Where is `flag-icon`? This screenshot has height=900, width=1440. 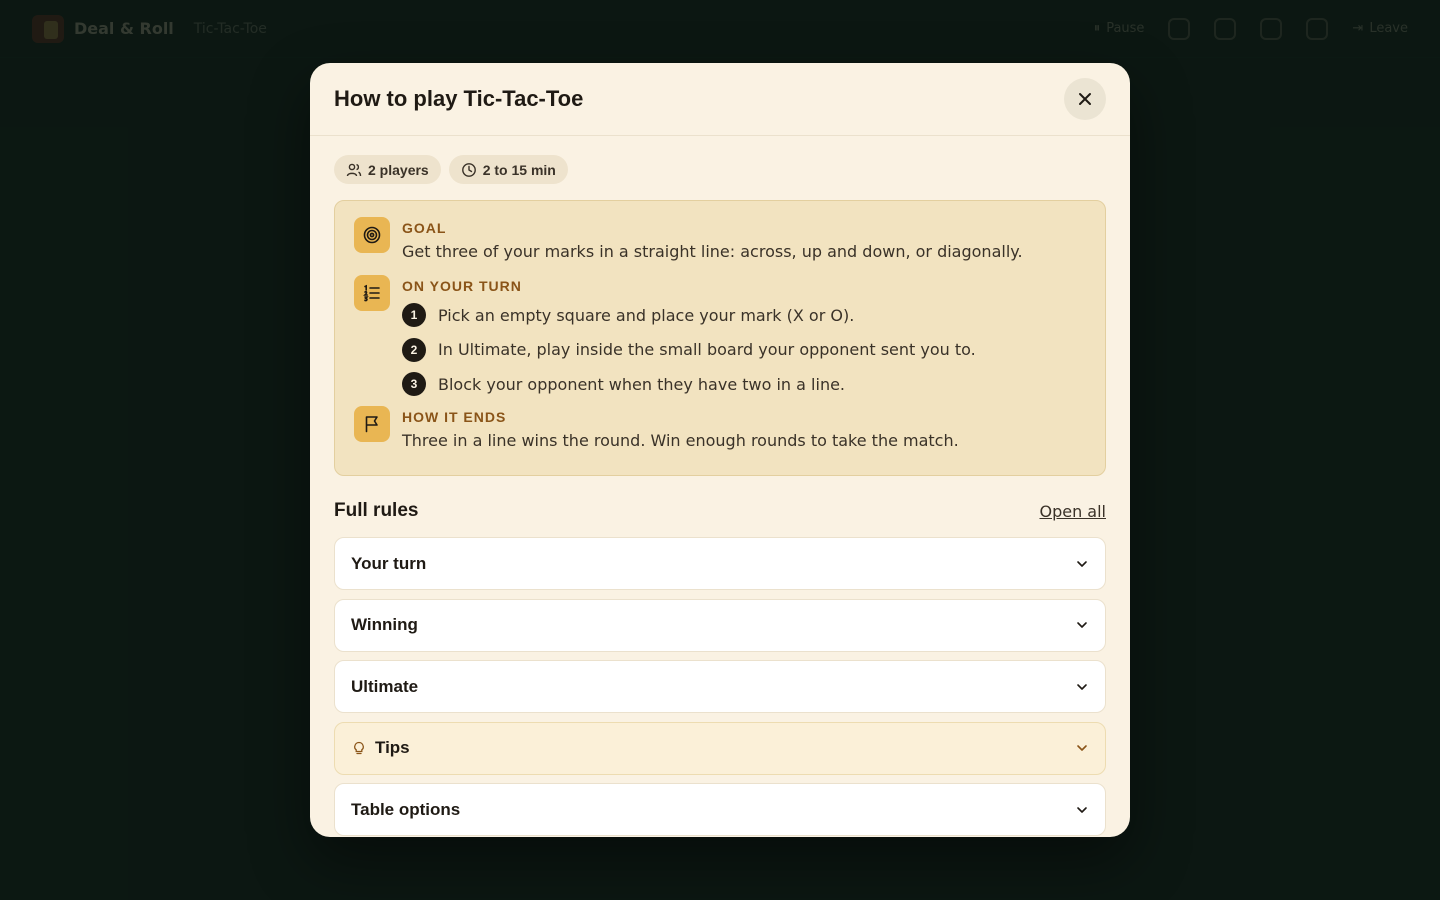 flag-icon is located at coordinates (371, 423).